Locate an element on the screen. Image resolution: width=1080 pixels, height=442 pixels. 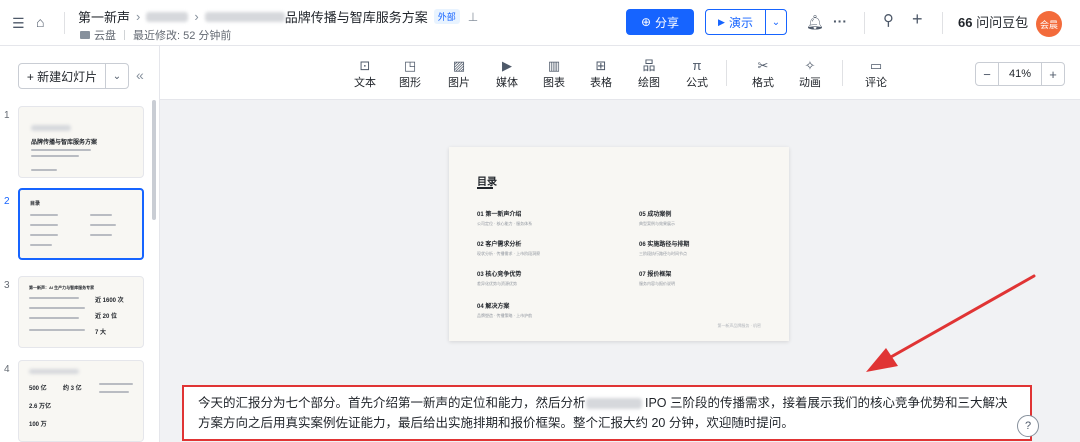
ask-ai-button: 66 问问豆包 is located at coordinates (993, 23).